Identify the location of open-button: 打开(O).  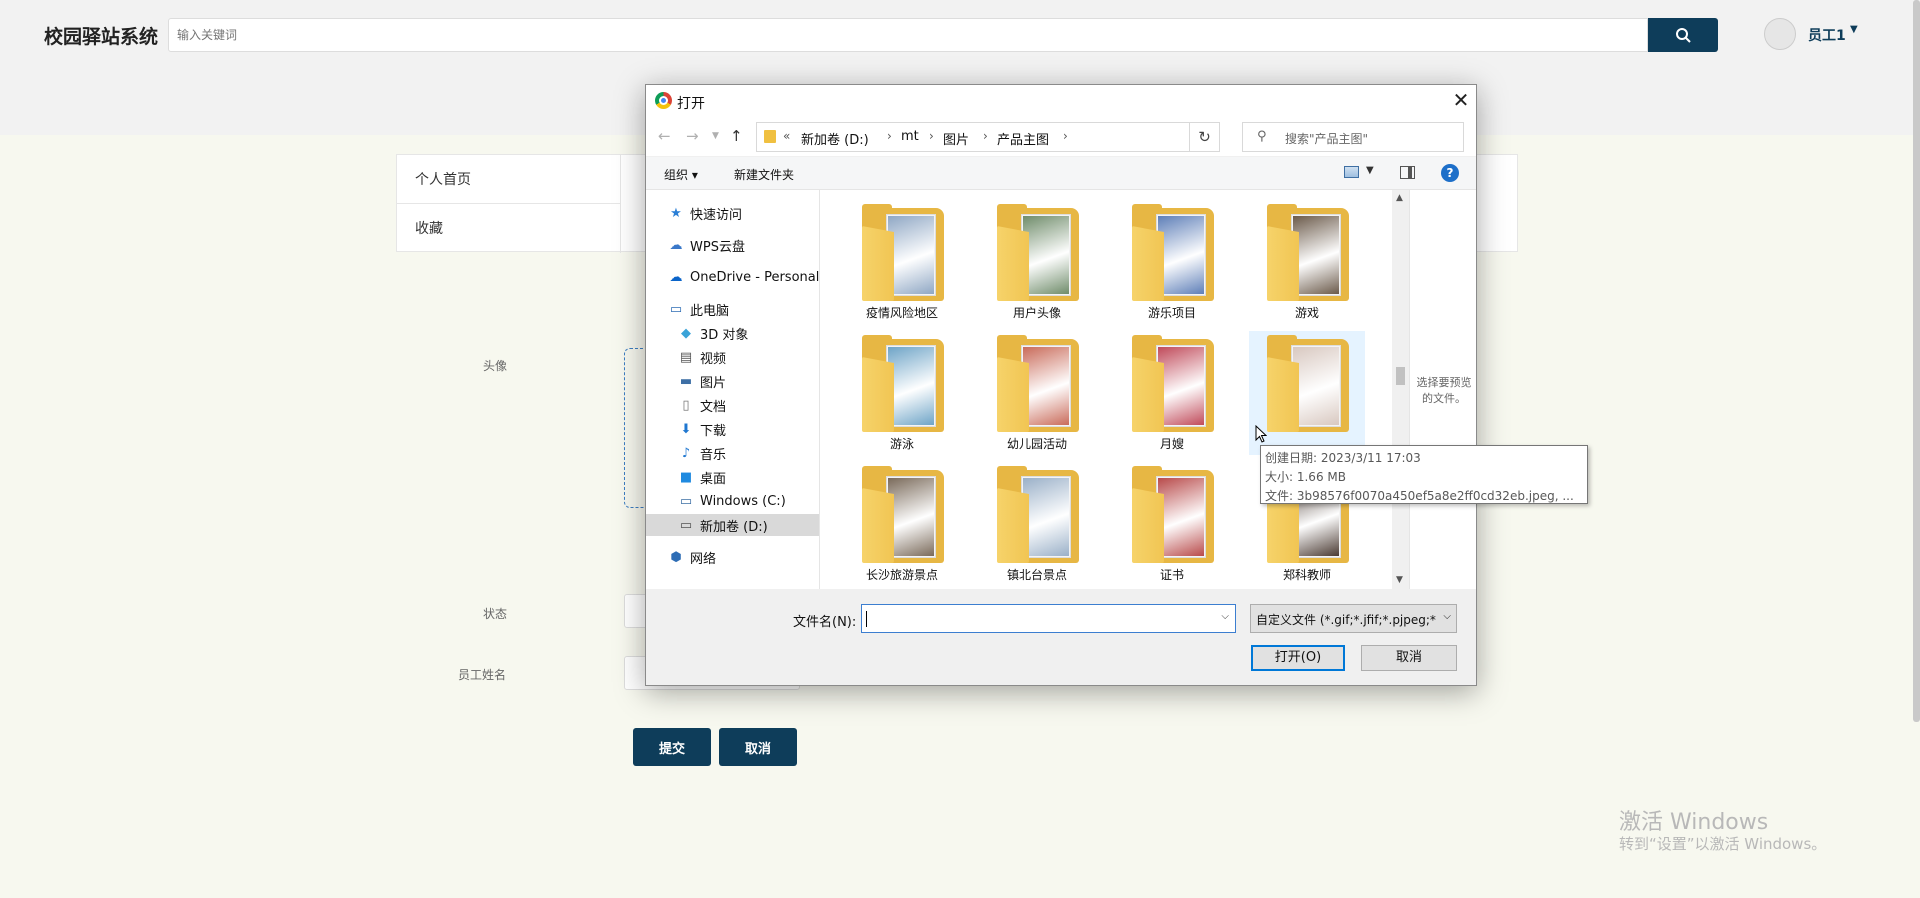
(1298, 658).